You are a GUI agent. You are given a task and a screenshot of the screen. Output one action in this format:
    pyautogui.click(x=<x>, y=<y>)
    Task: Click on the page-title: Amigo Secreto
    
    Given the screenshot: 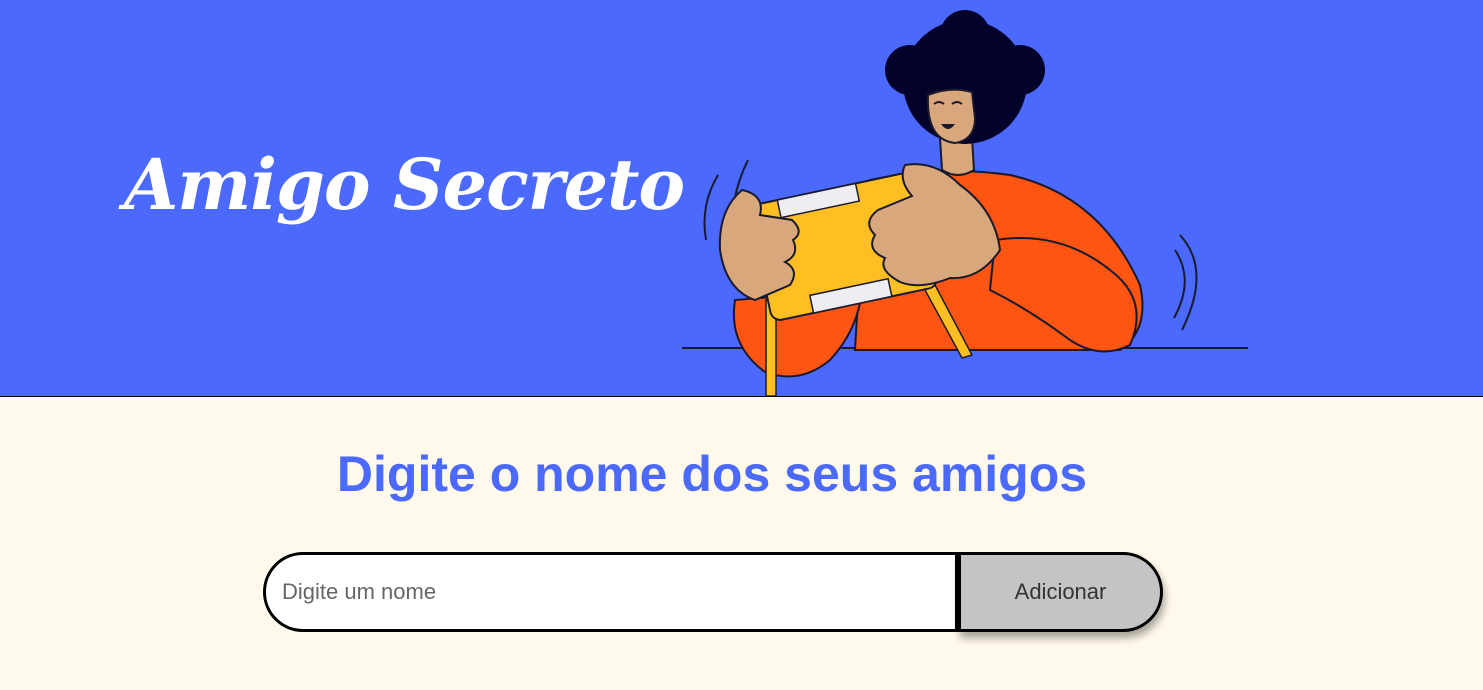 What is the action you would take?
    pyautogui.click(x=404, y=184)
    